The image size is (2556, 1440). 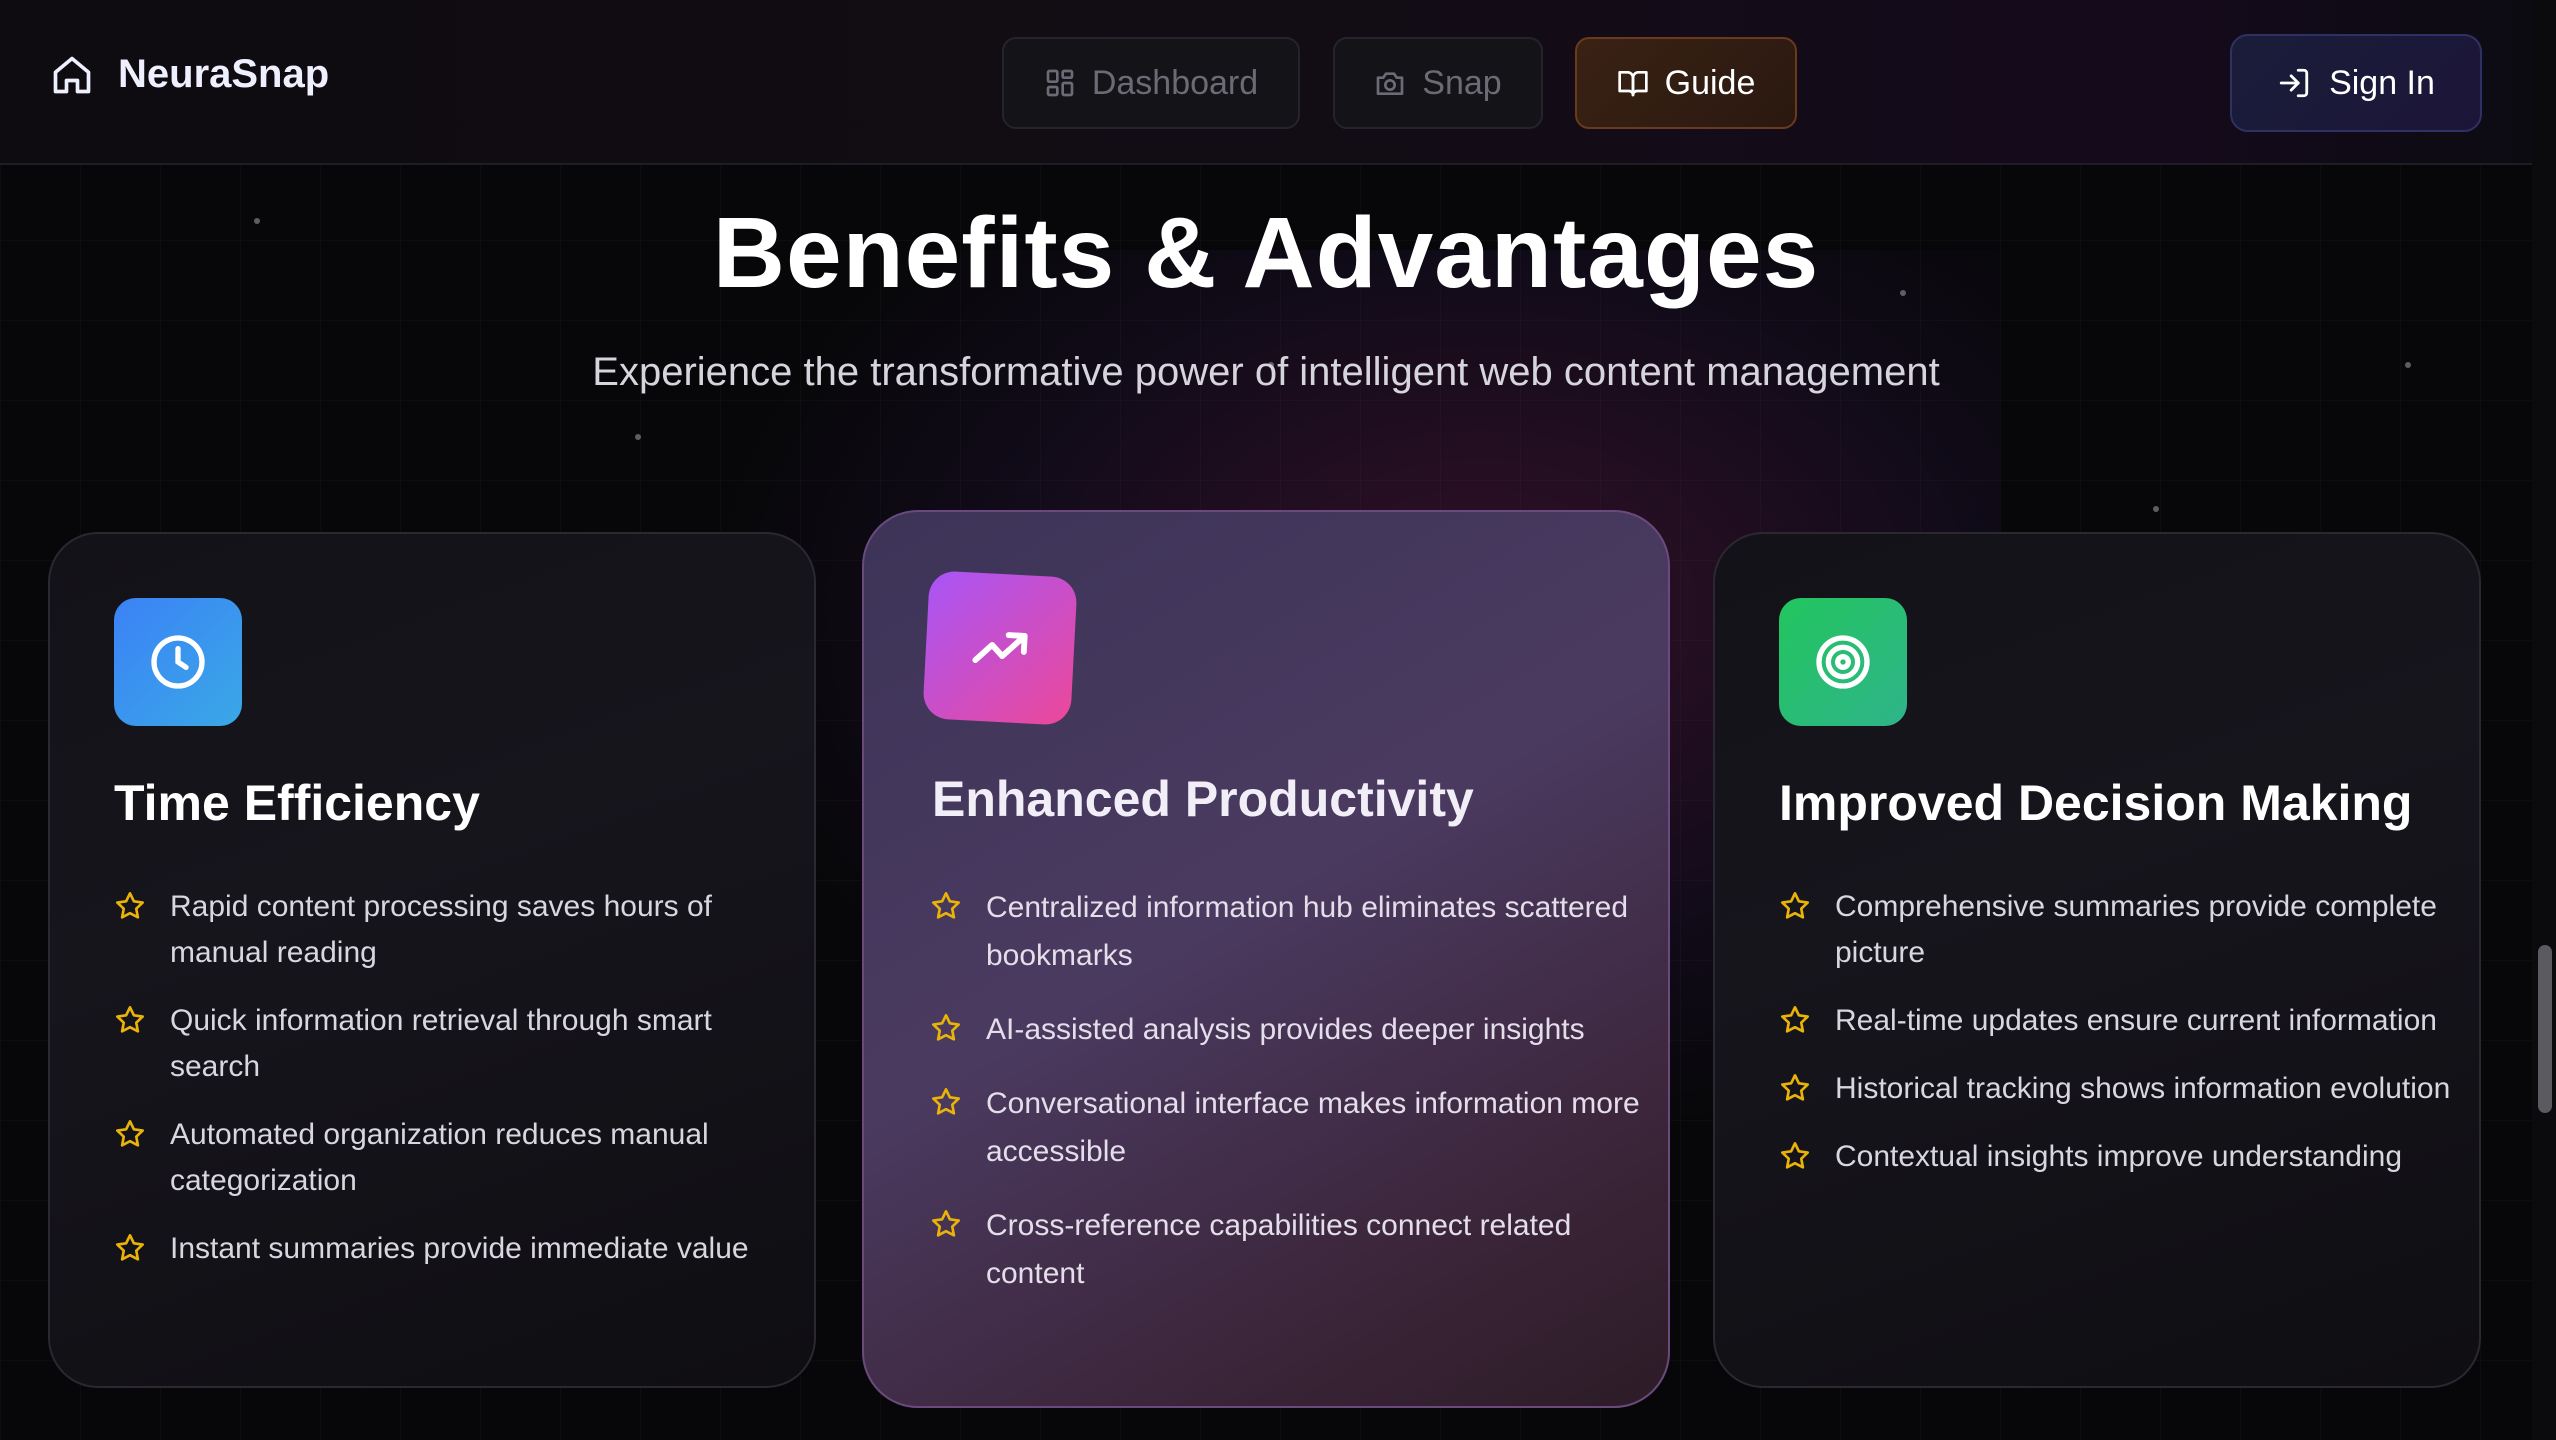 I want to click on clock-icon, so click(x=178, y=662).